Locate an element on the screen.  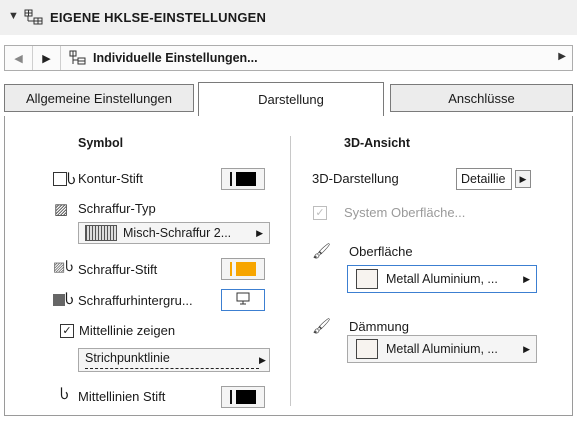
favorites-bar: ◀ ▶ Individuelle Einstellungen... ▶ is located at coordinates (288, 58).